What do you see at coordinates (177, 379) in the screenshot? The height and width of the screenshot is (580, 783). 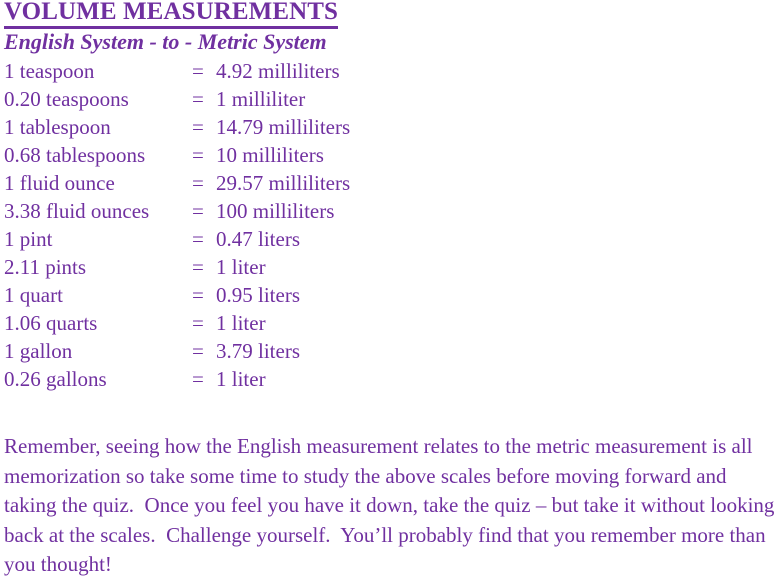 I see `table-row: 0.26 gallons = 1 liter` at bounding box center [177, 379].